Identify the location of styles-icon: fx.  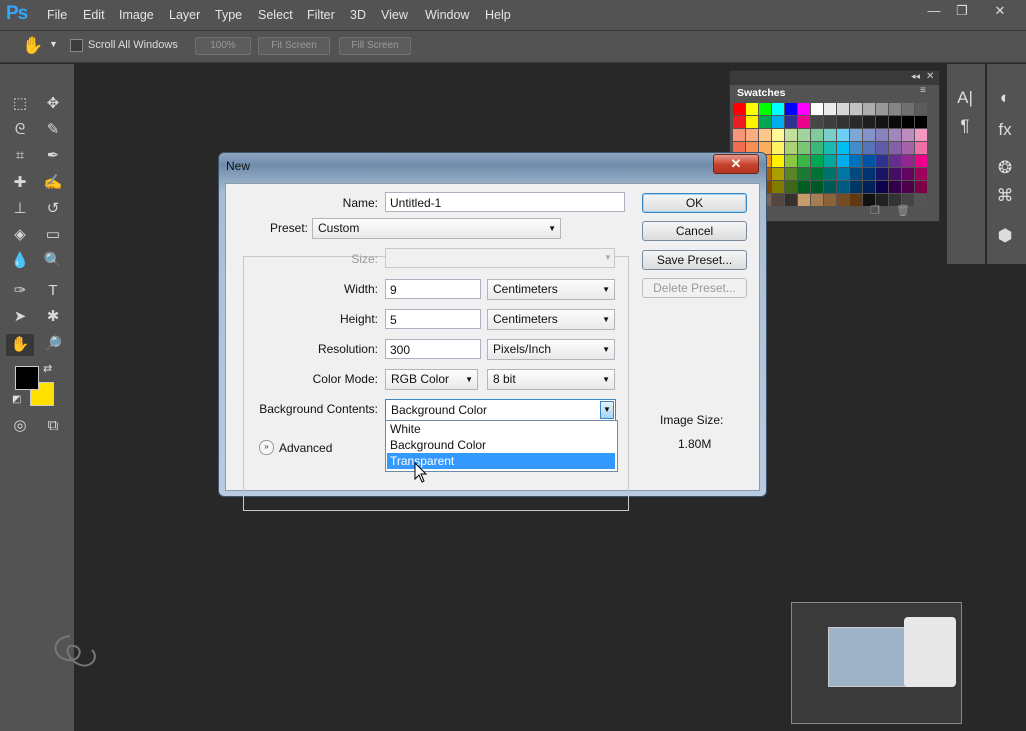
(1005, 130).